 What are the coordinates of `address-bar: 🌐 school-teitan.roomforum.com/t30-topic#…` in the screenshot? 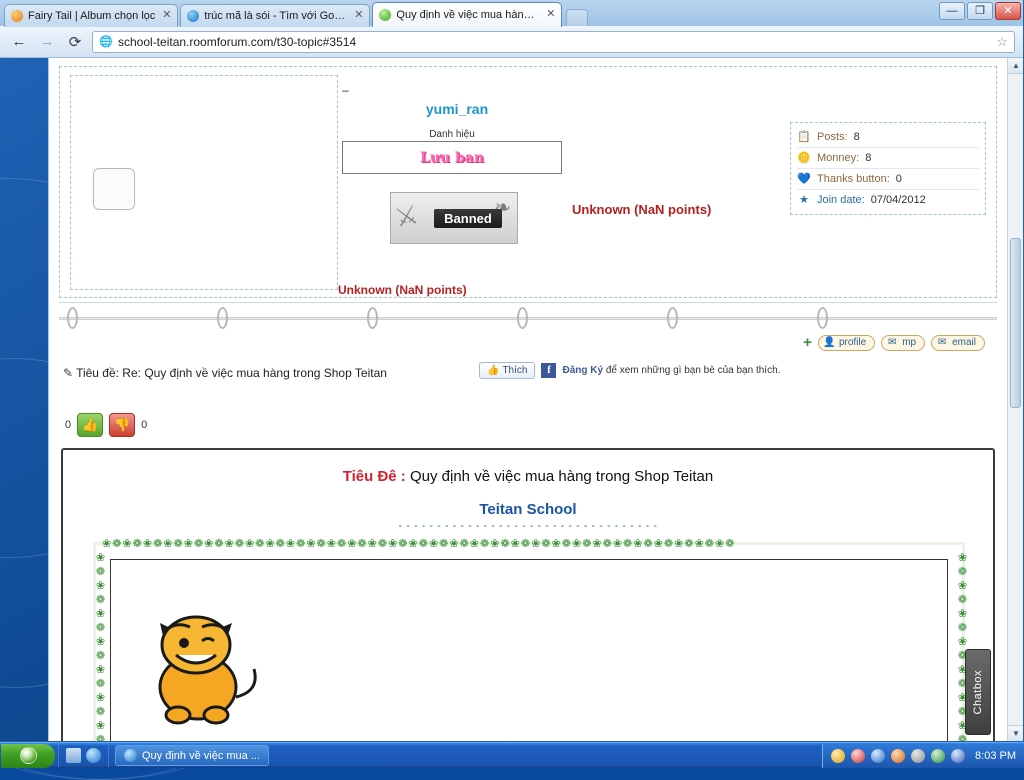 It's located at (553, 41).